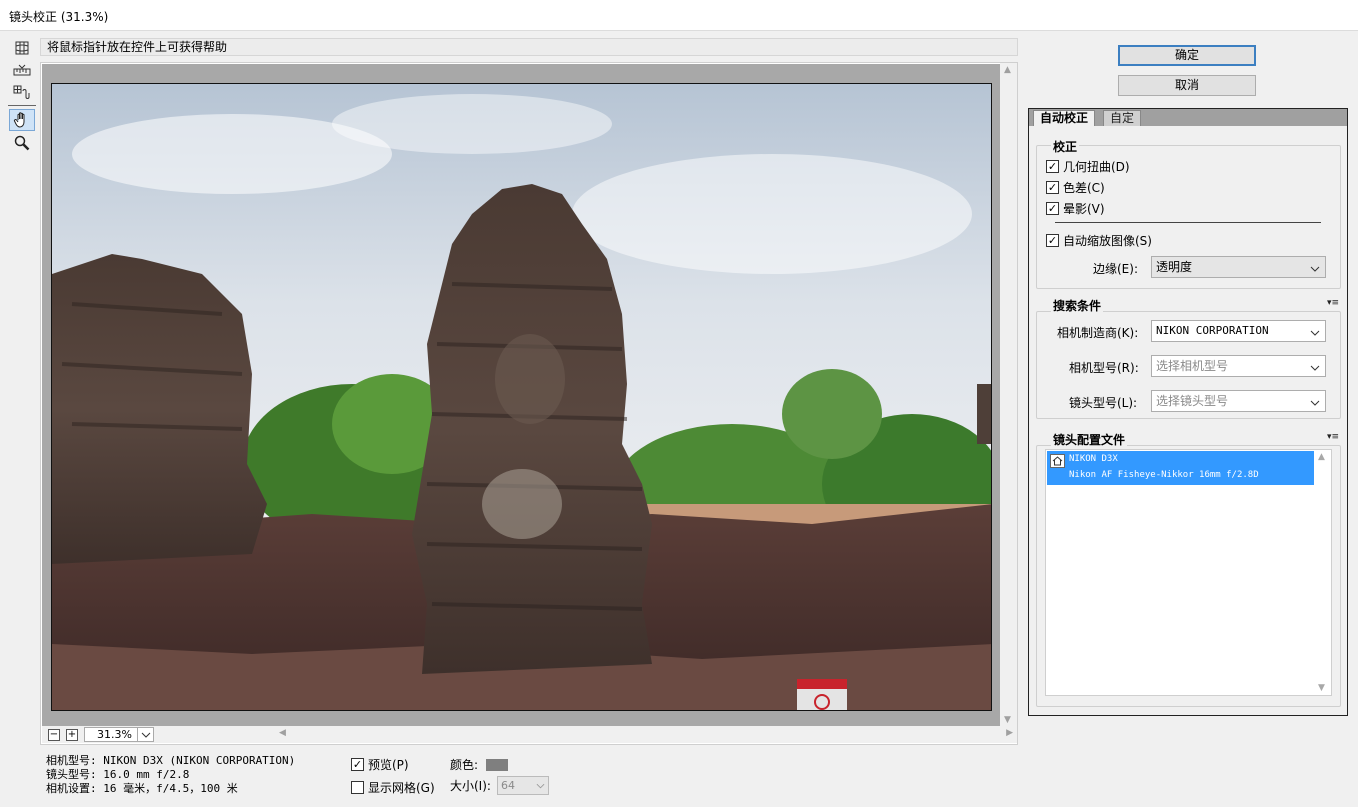 The height and width of the screenshot is (807, 1358). I want to click on grid-checkbox, so click(357, 787).